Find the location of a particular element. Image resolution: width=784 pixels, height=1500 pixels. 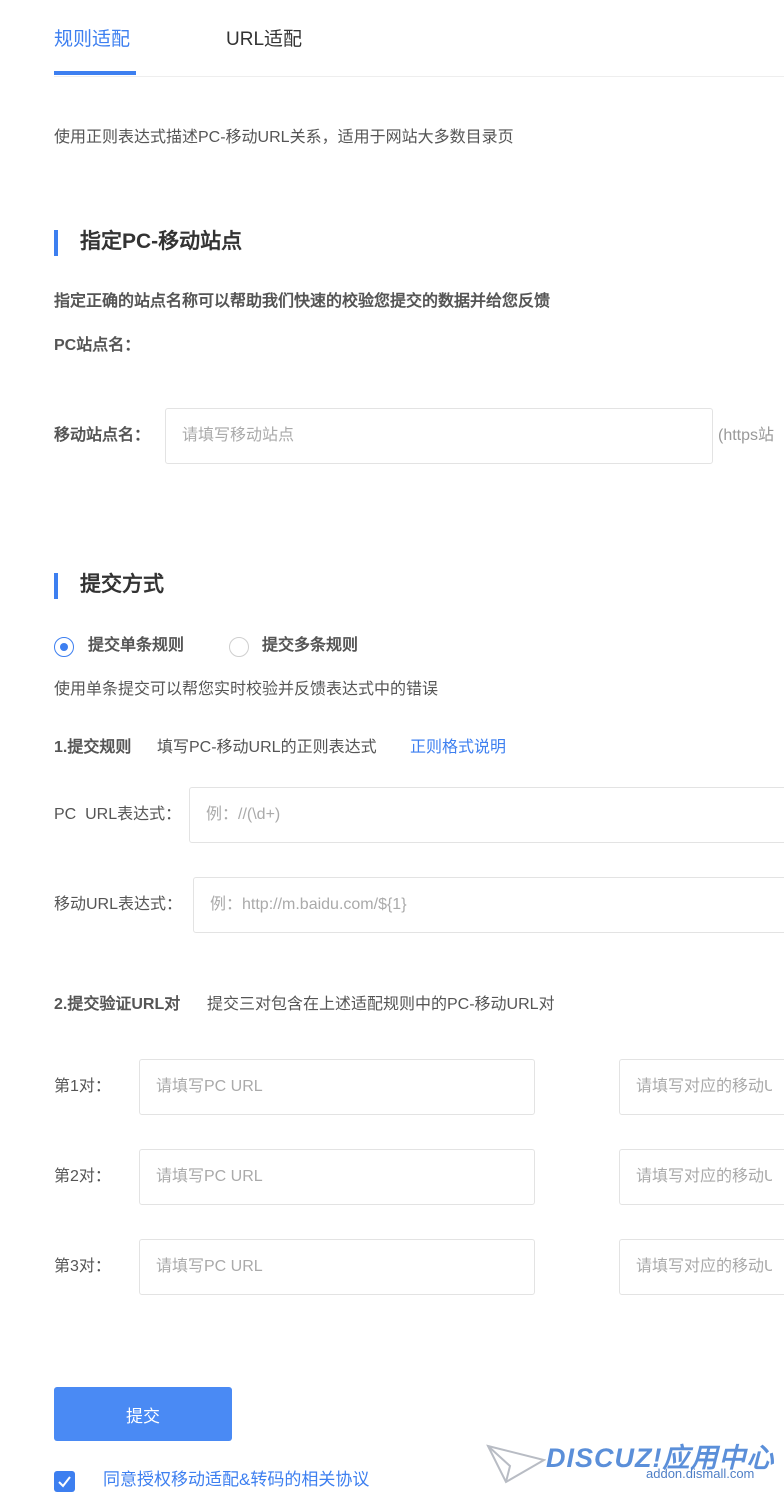

pair-3-pc-input is located at coordinates (337, 1267).